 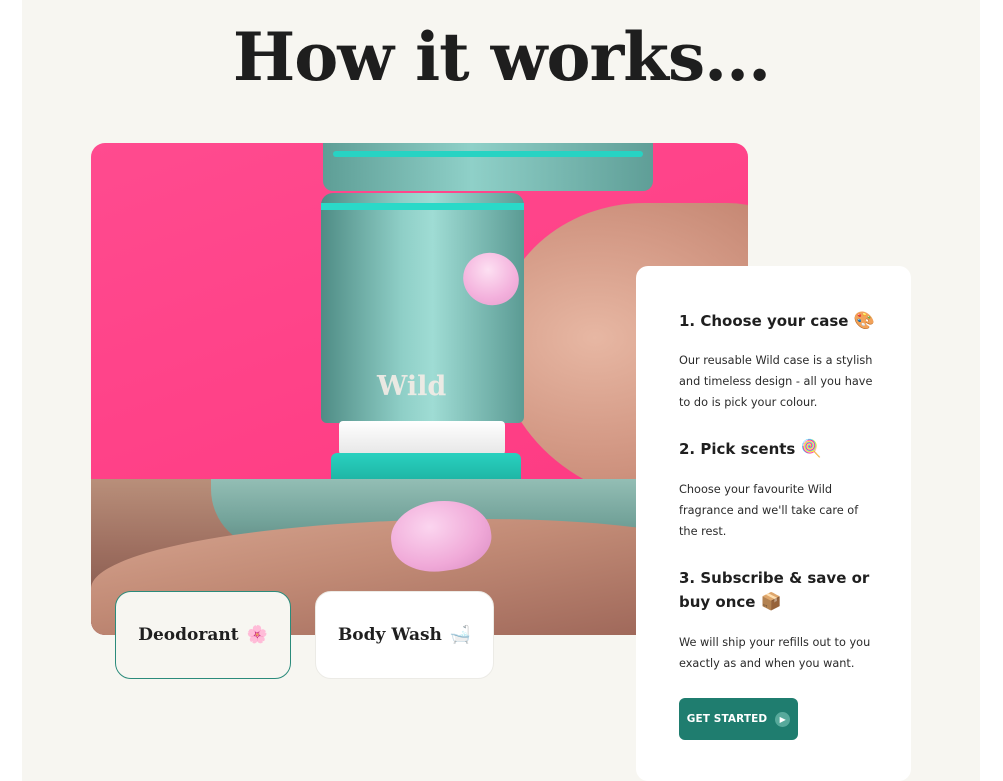 I want to click on tab-label: Deodorant, so click(x=188, y=635).